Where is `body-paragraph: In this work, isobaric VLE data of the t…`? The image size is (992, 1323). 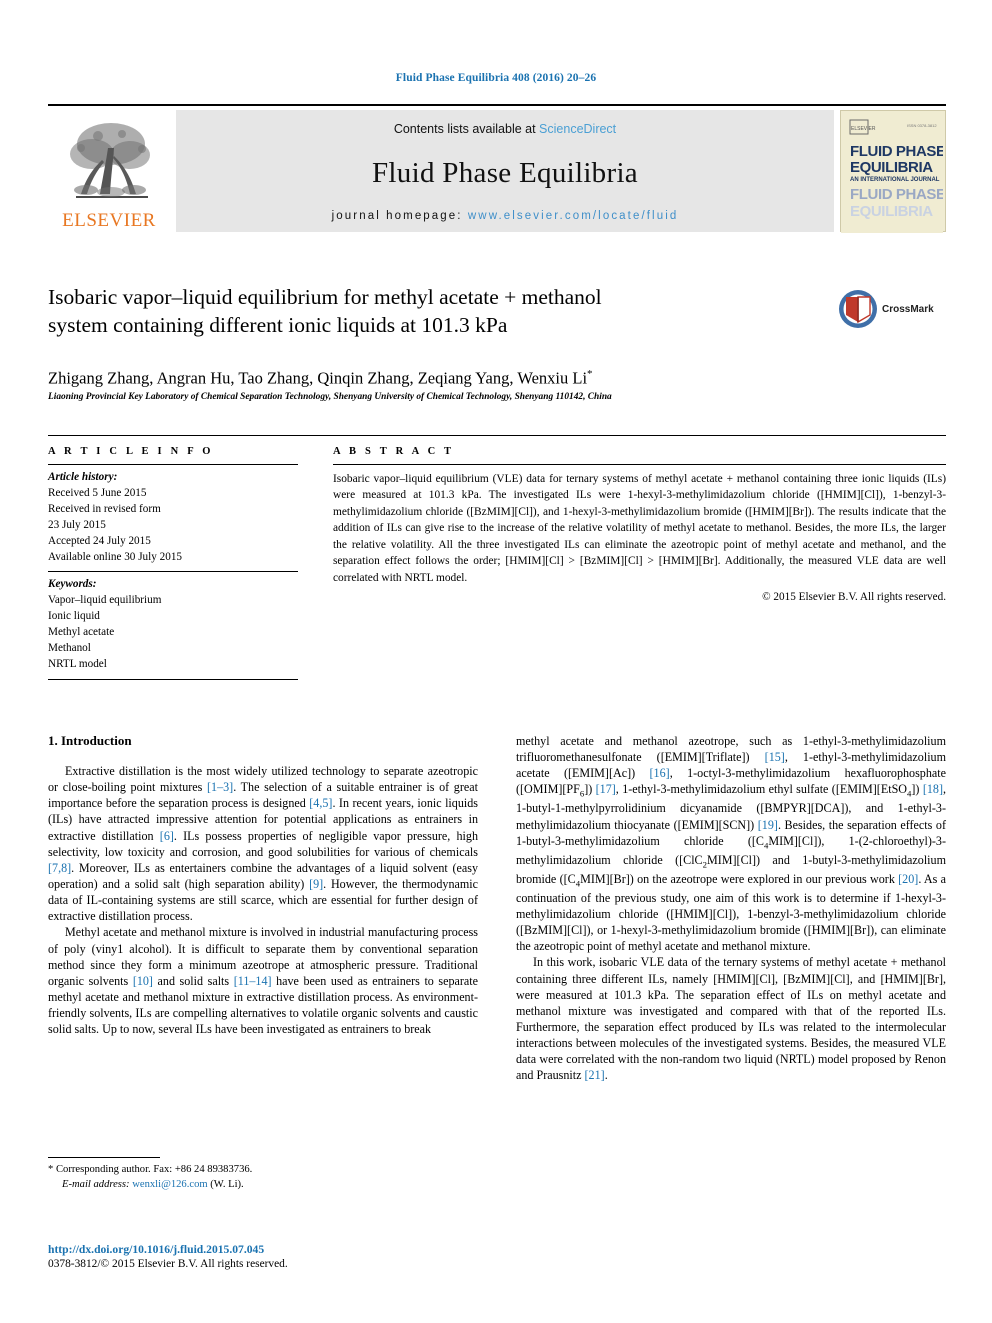
body-paragraph: In this work, isobaric VLE data of the t… is located at coordinates (731, 1019).